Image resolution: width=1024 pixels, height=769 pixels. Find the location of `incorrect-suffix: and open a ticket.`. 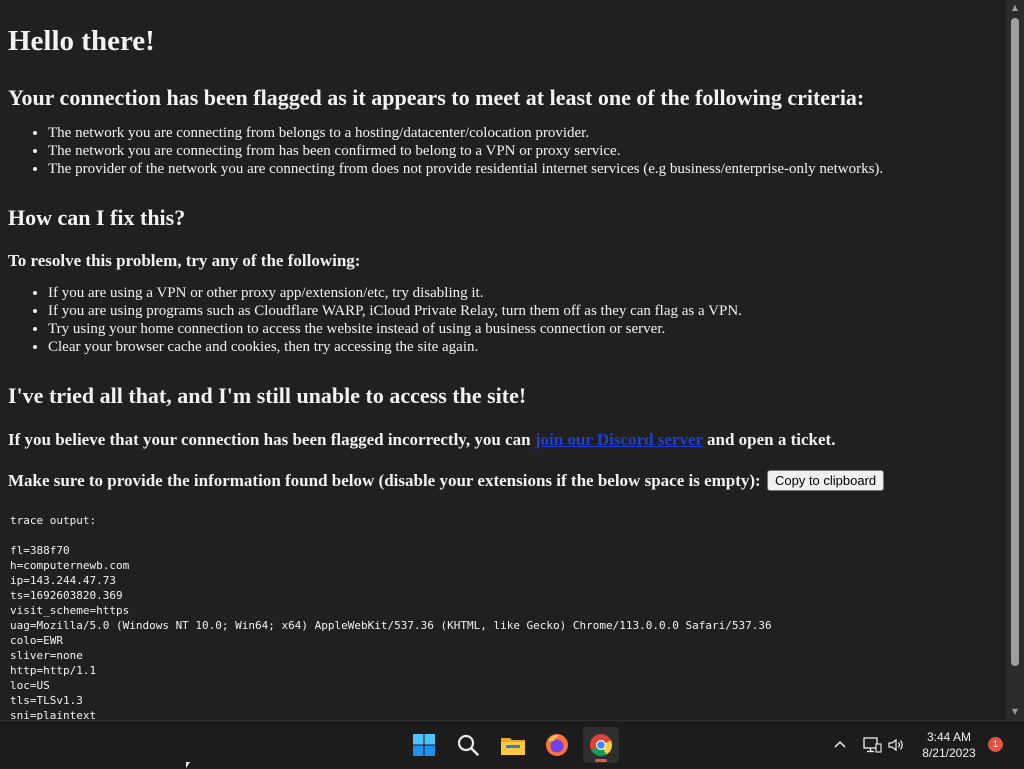

incorrect-suffix: and open a ticket. is located at coordinates (769, 439).